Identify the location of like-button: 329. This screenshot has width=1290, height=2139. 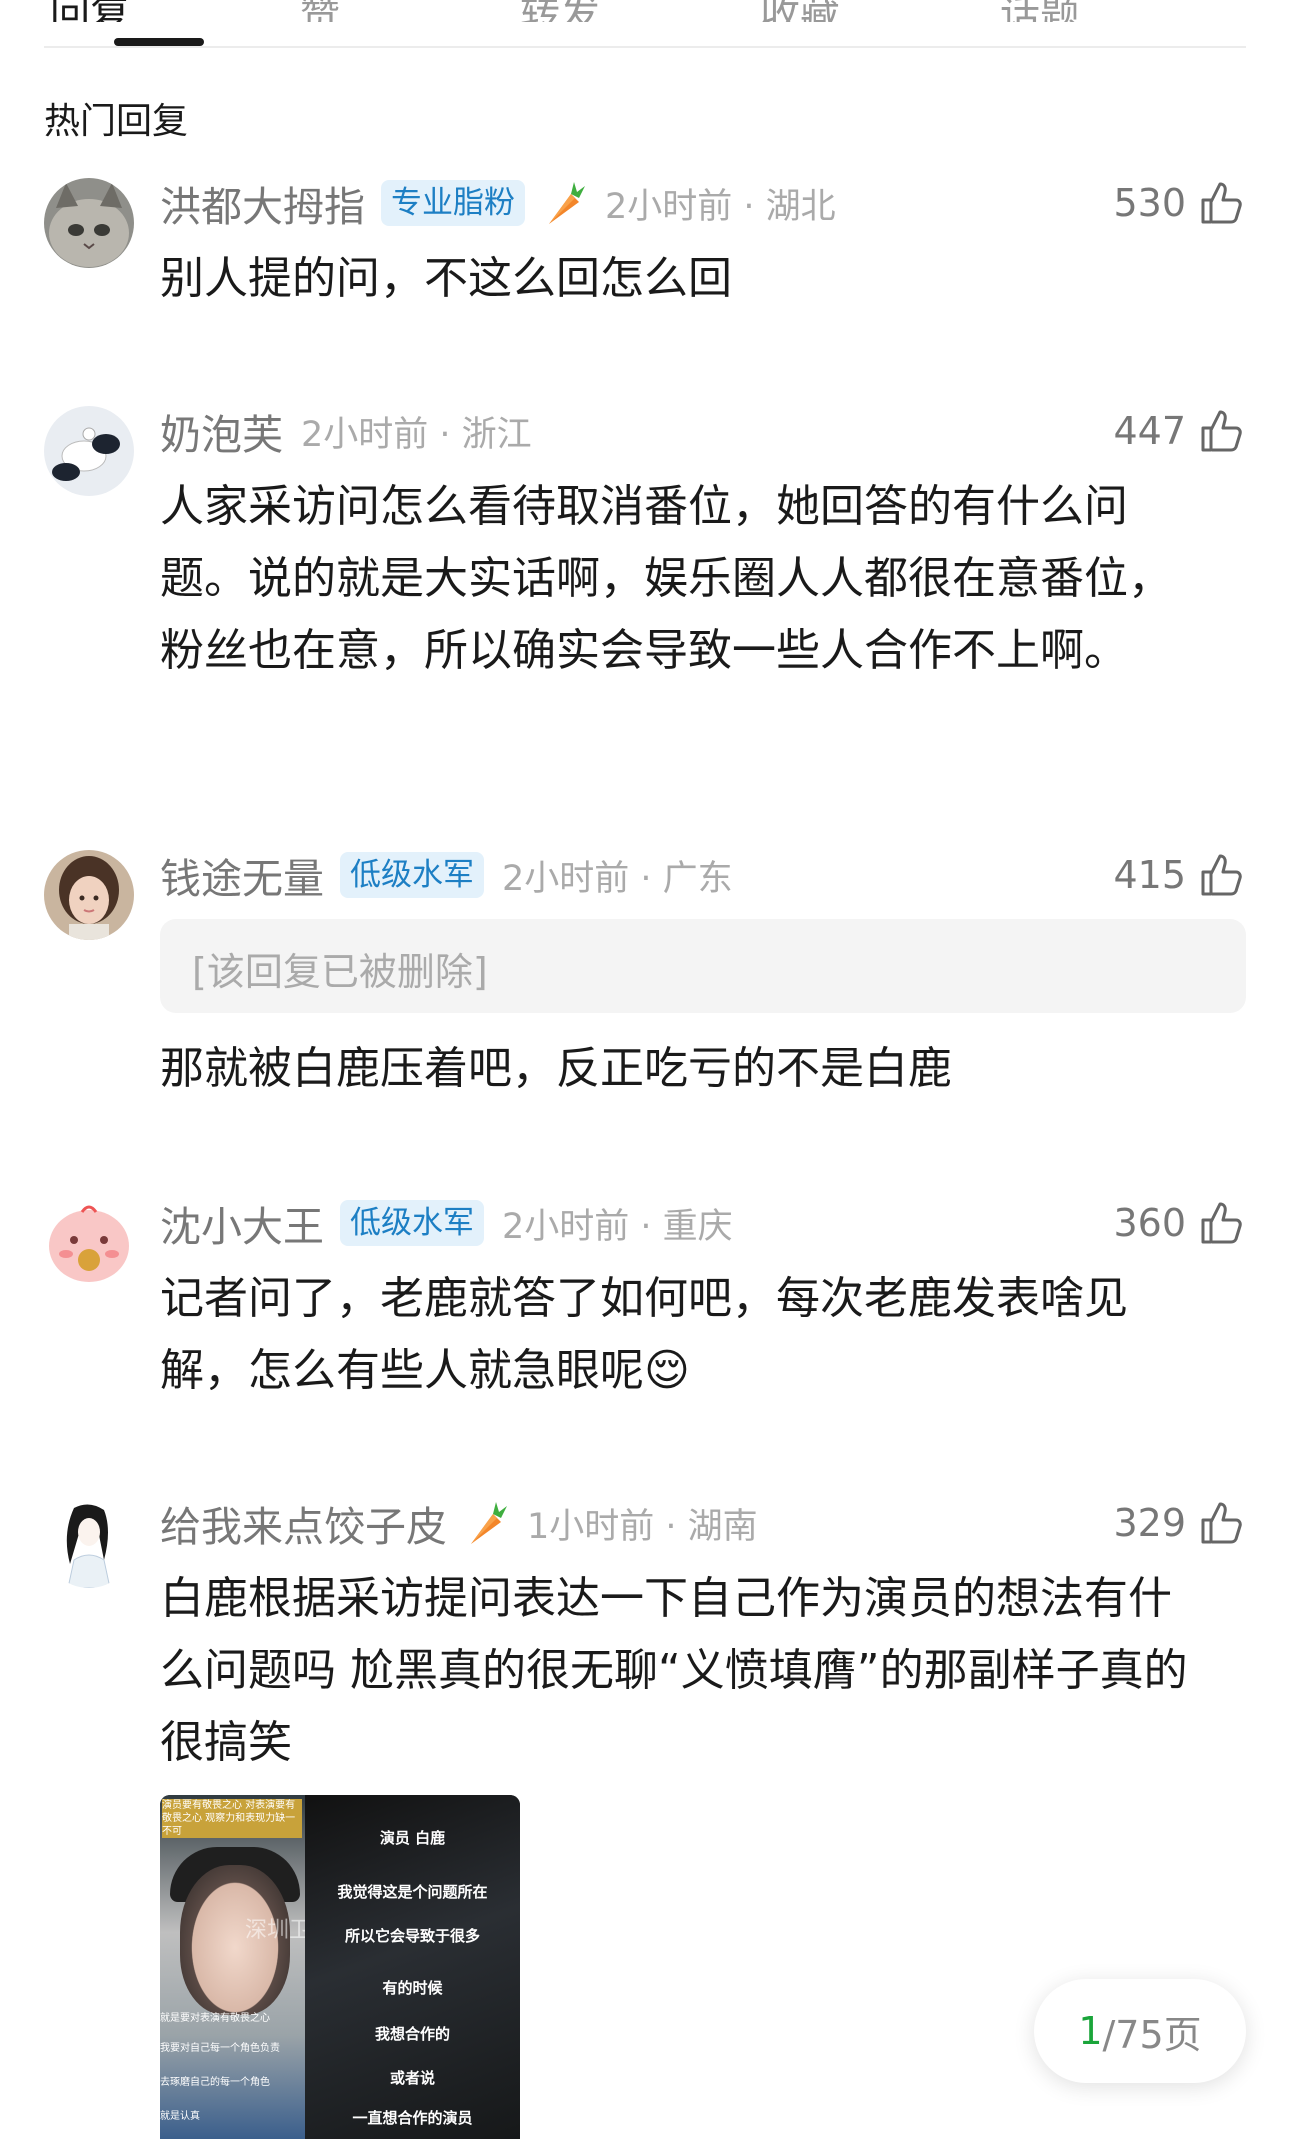
(1179, 1523).